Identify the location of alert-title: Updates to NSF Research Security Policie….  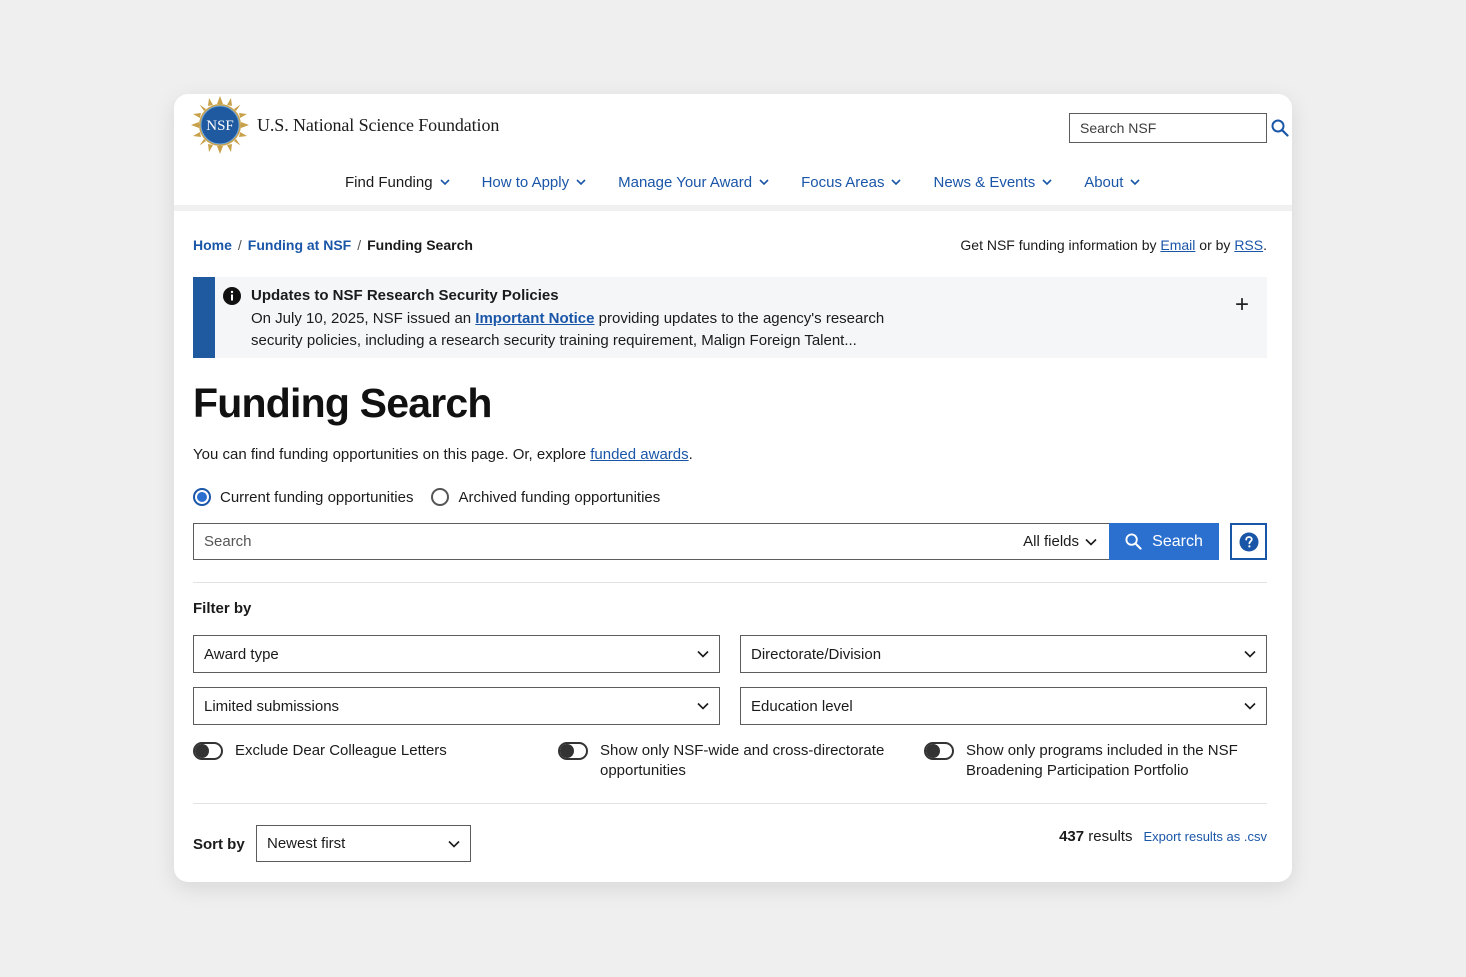
(405, 295).